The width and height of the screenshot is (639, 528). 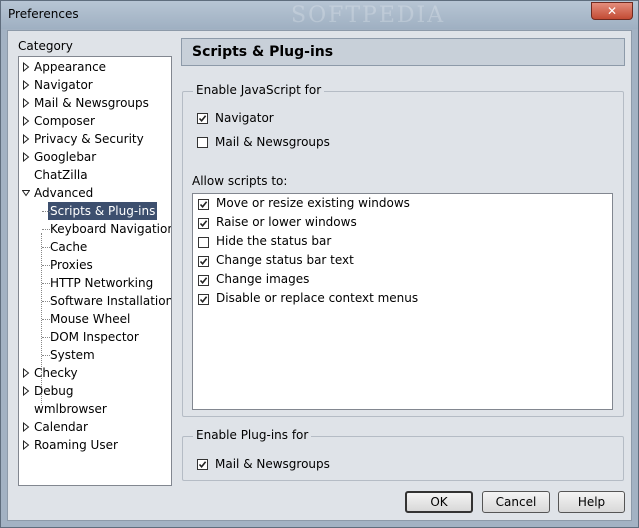 I want to click on title-bar: Preferences SOFTPEDIA ✕, so click(x=319, y=15).